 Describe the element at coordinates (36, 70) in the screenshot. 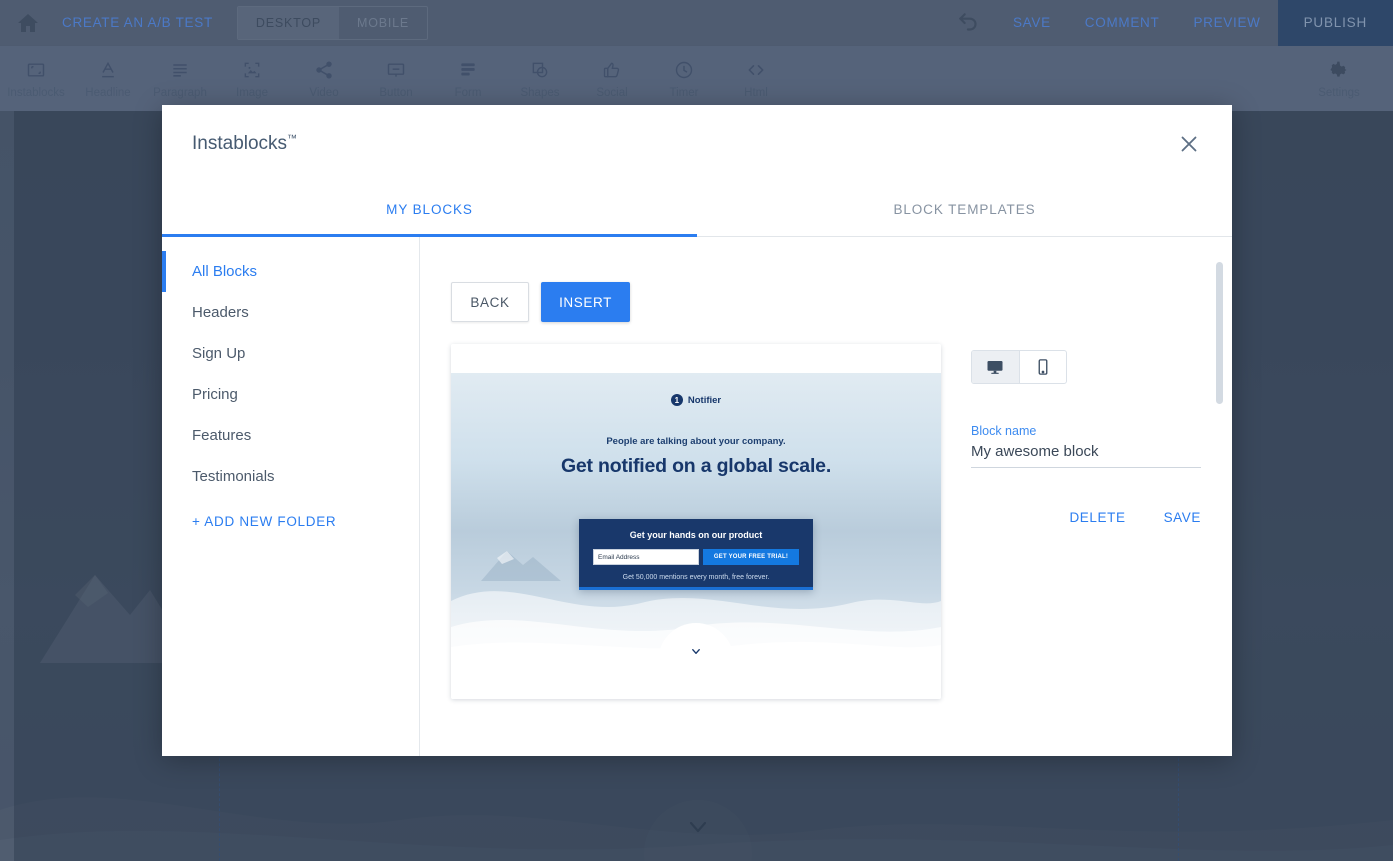

I see `instablocks-icon` at that location.